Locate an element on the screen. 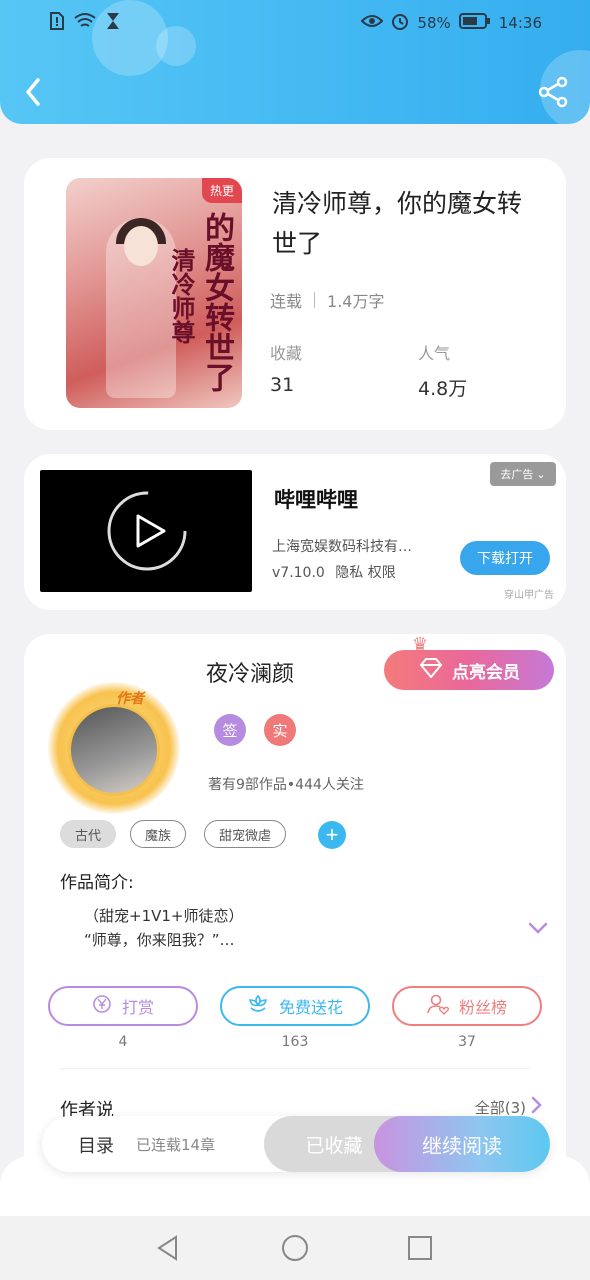  header: 58% 14:36 is located at coordinates (295, 62).